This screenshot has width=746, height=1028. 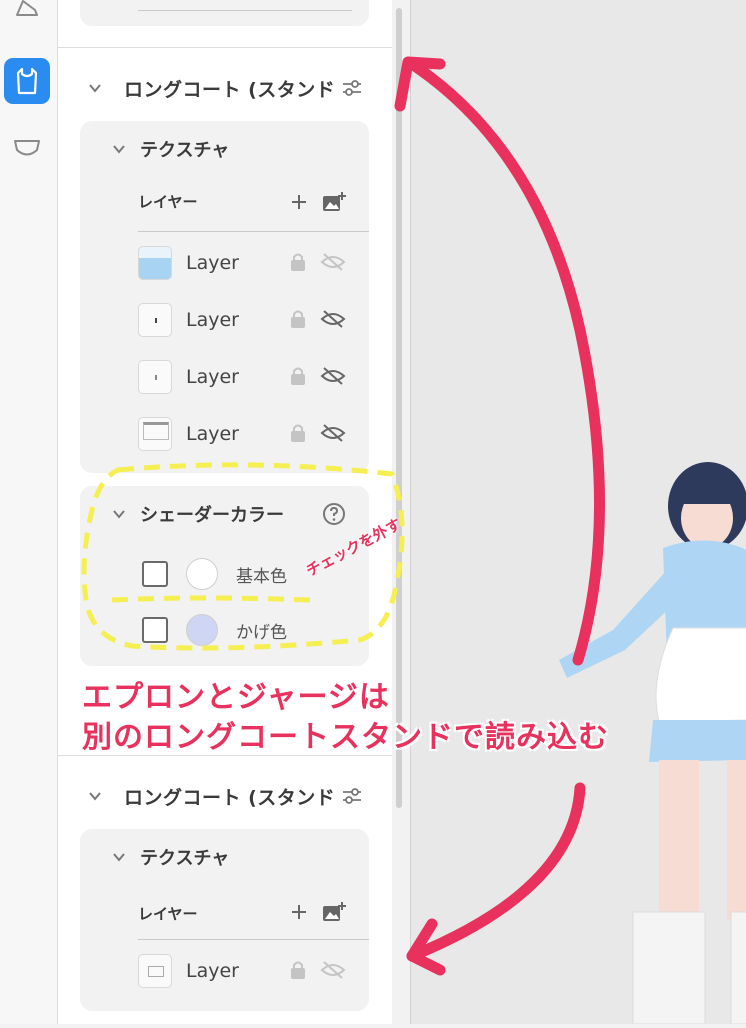 I want to click on note-line-1: エプロンとジャージは, so click(x=236, y=697).